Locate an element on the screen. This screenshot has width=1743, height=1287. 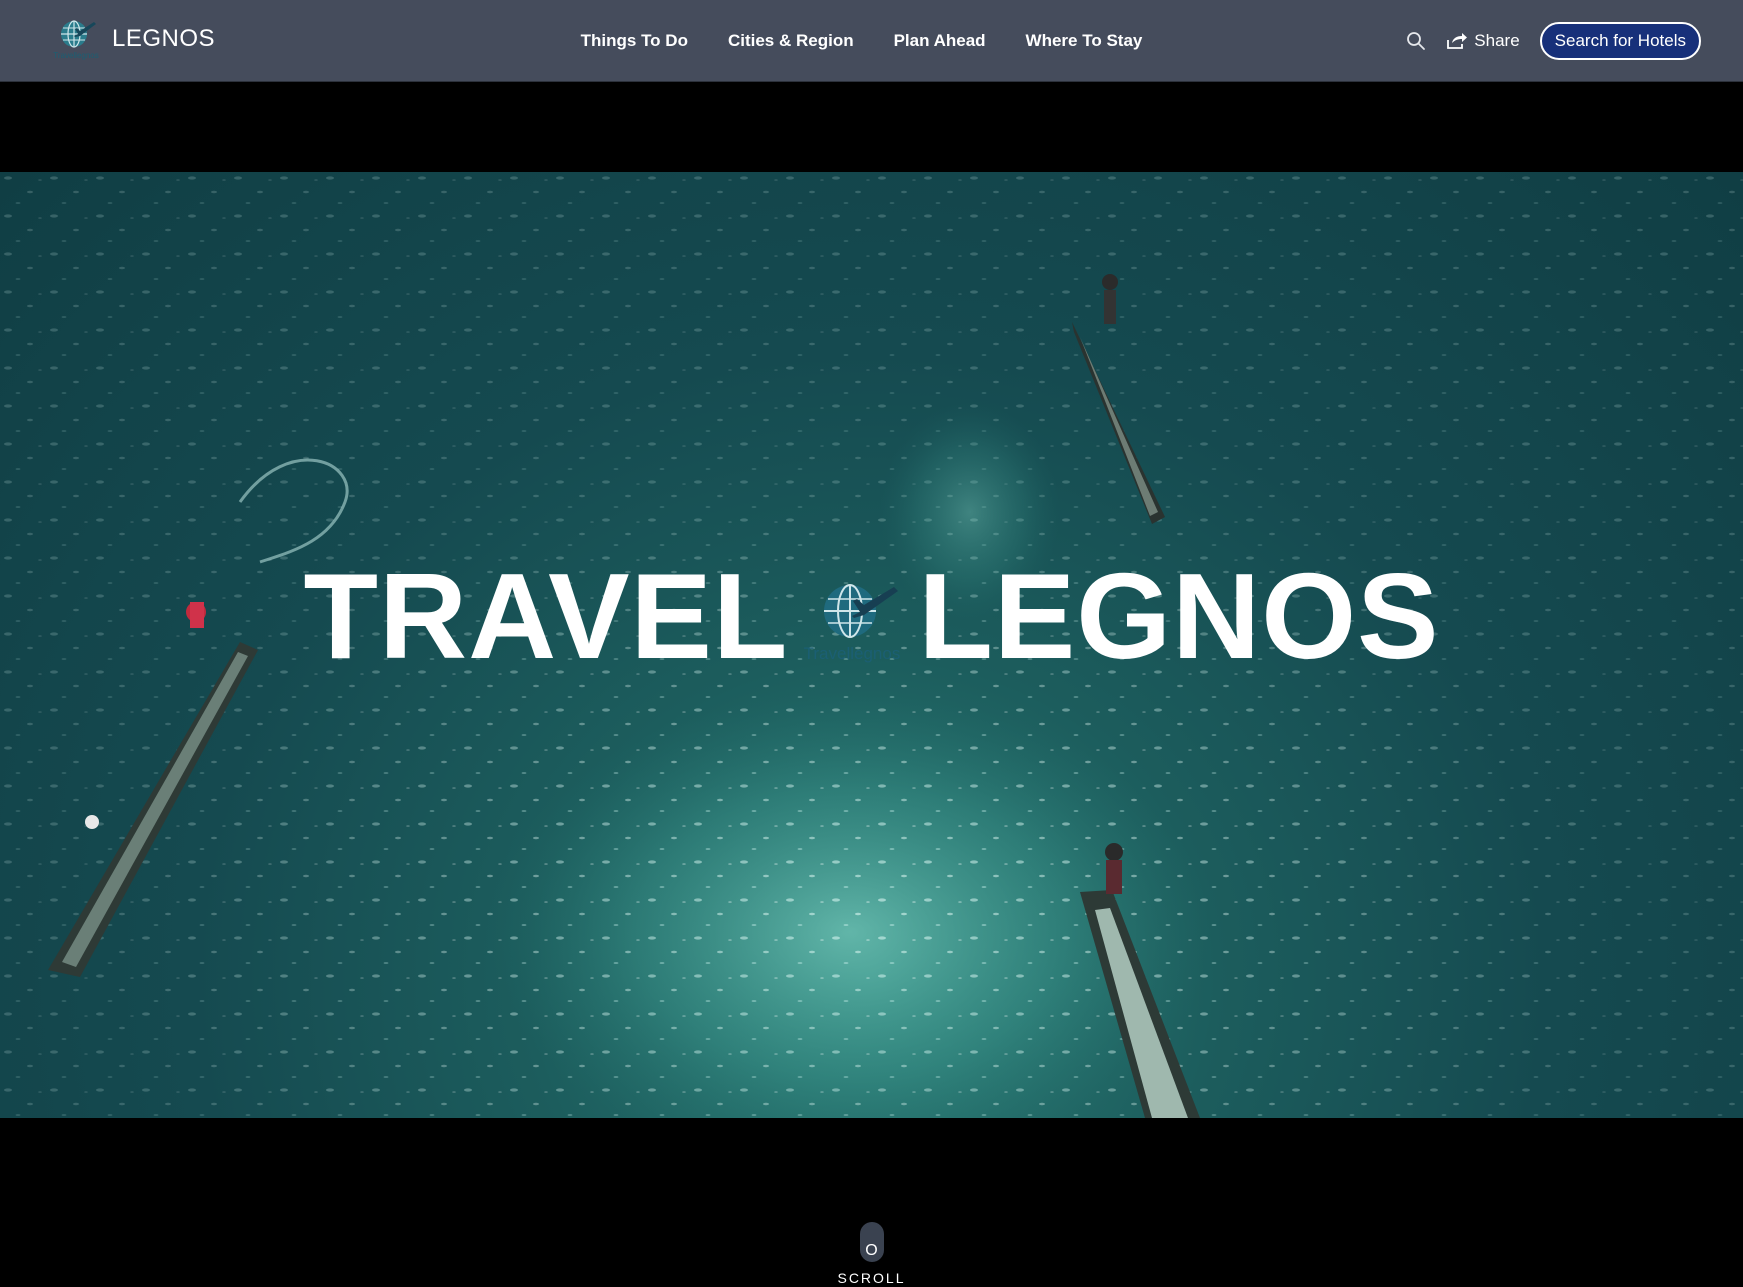
brand-name: LEGNOS is located at coordinates (164, 38).